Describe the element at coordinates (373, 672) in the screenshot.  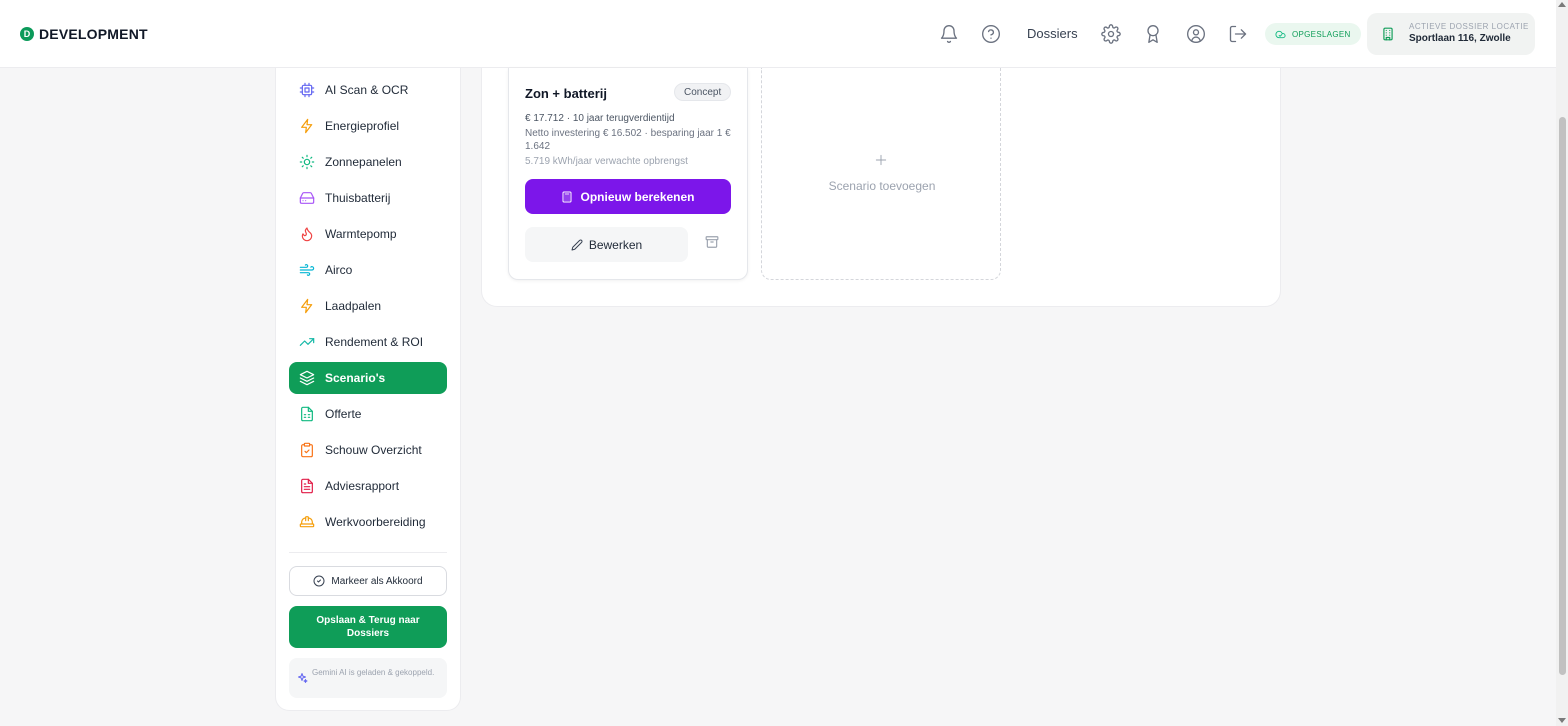
I see `gemini-status-text: Gemini AI is geladen & gekoppeld.` at that location.